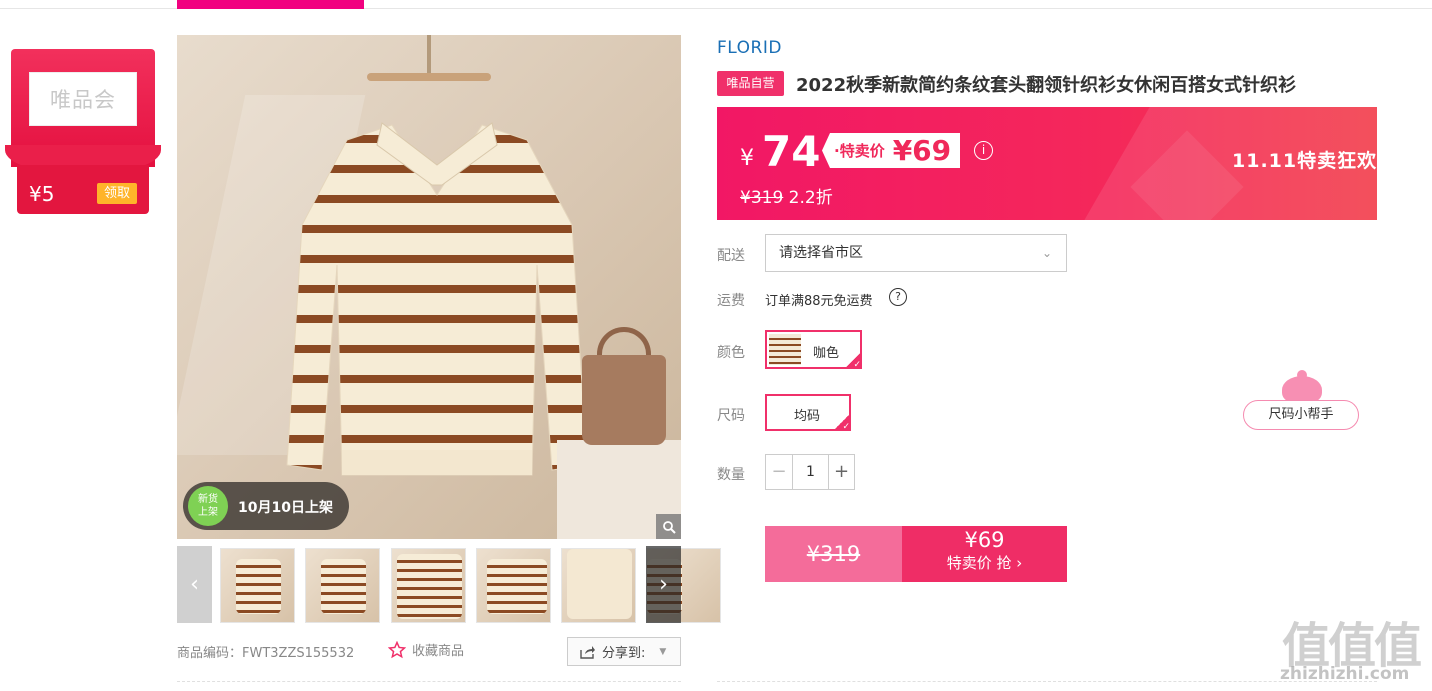 This screenshot has width=1432, height=691. What do you see at coordinates (731, 353) in the screenshot?
I see `color-label: 颜色` at bounding box center [731, 353].